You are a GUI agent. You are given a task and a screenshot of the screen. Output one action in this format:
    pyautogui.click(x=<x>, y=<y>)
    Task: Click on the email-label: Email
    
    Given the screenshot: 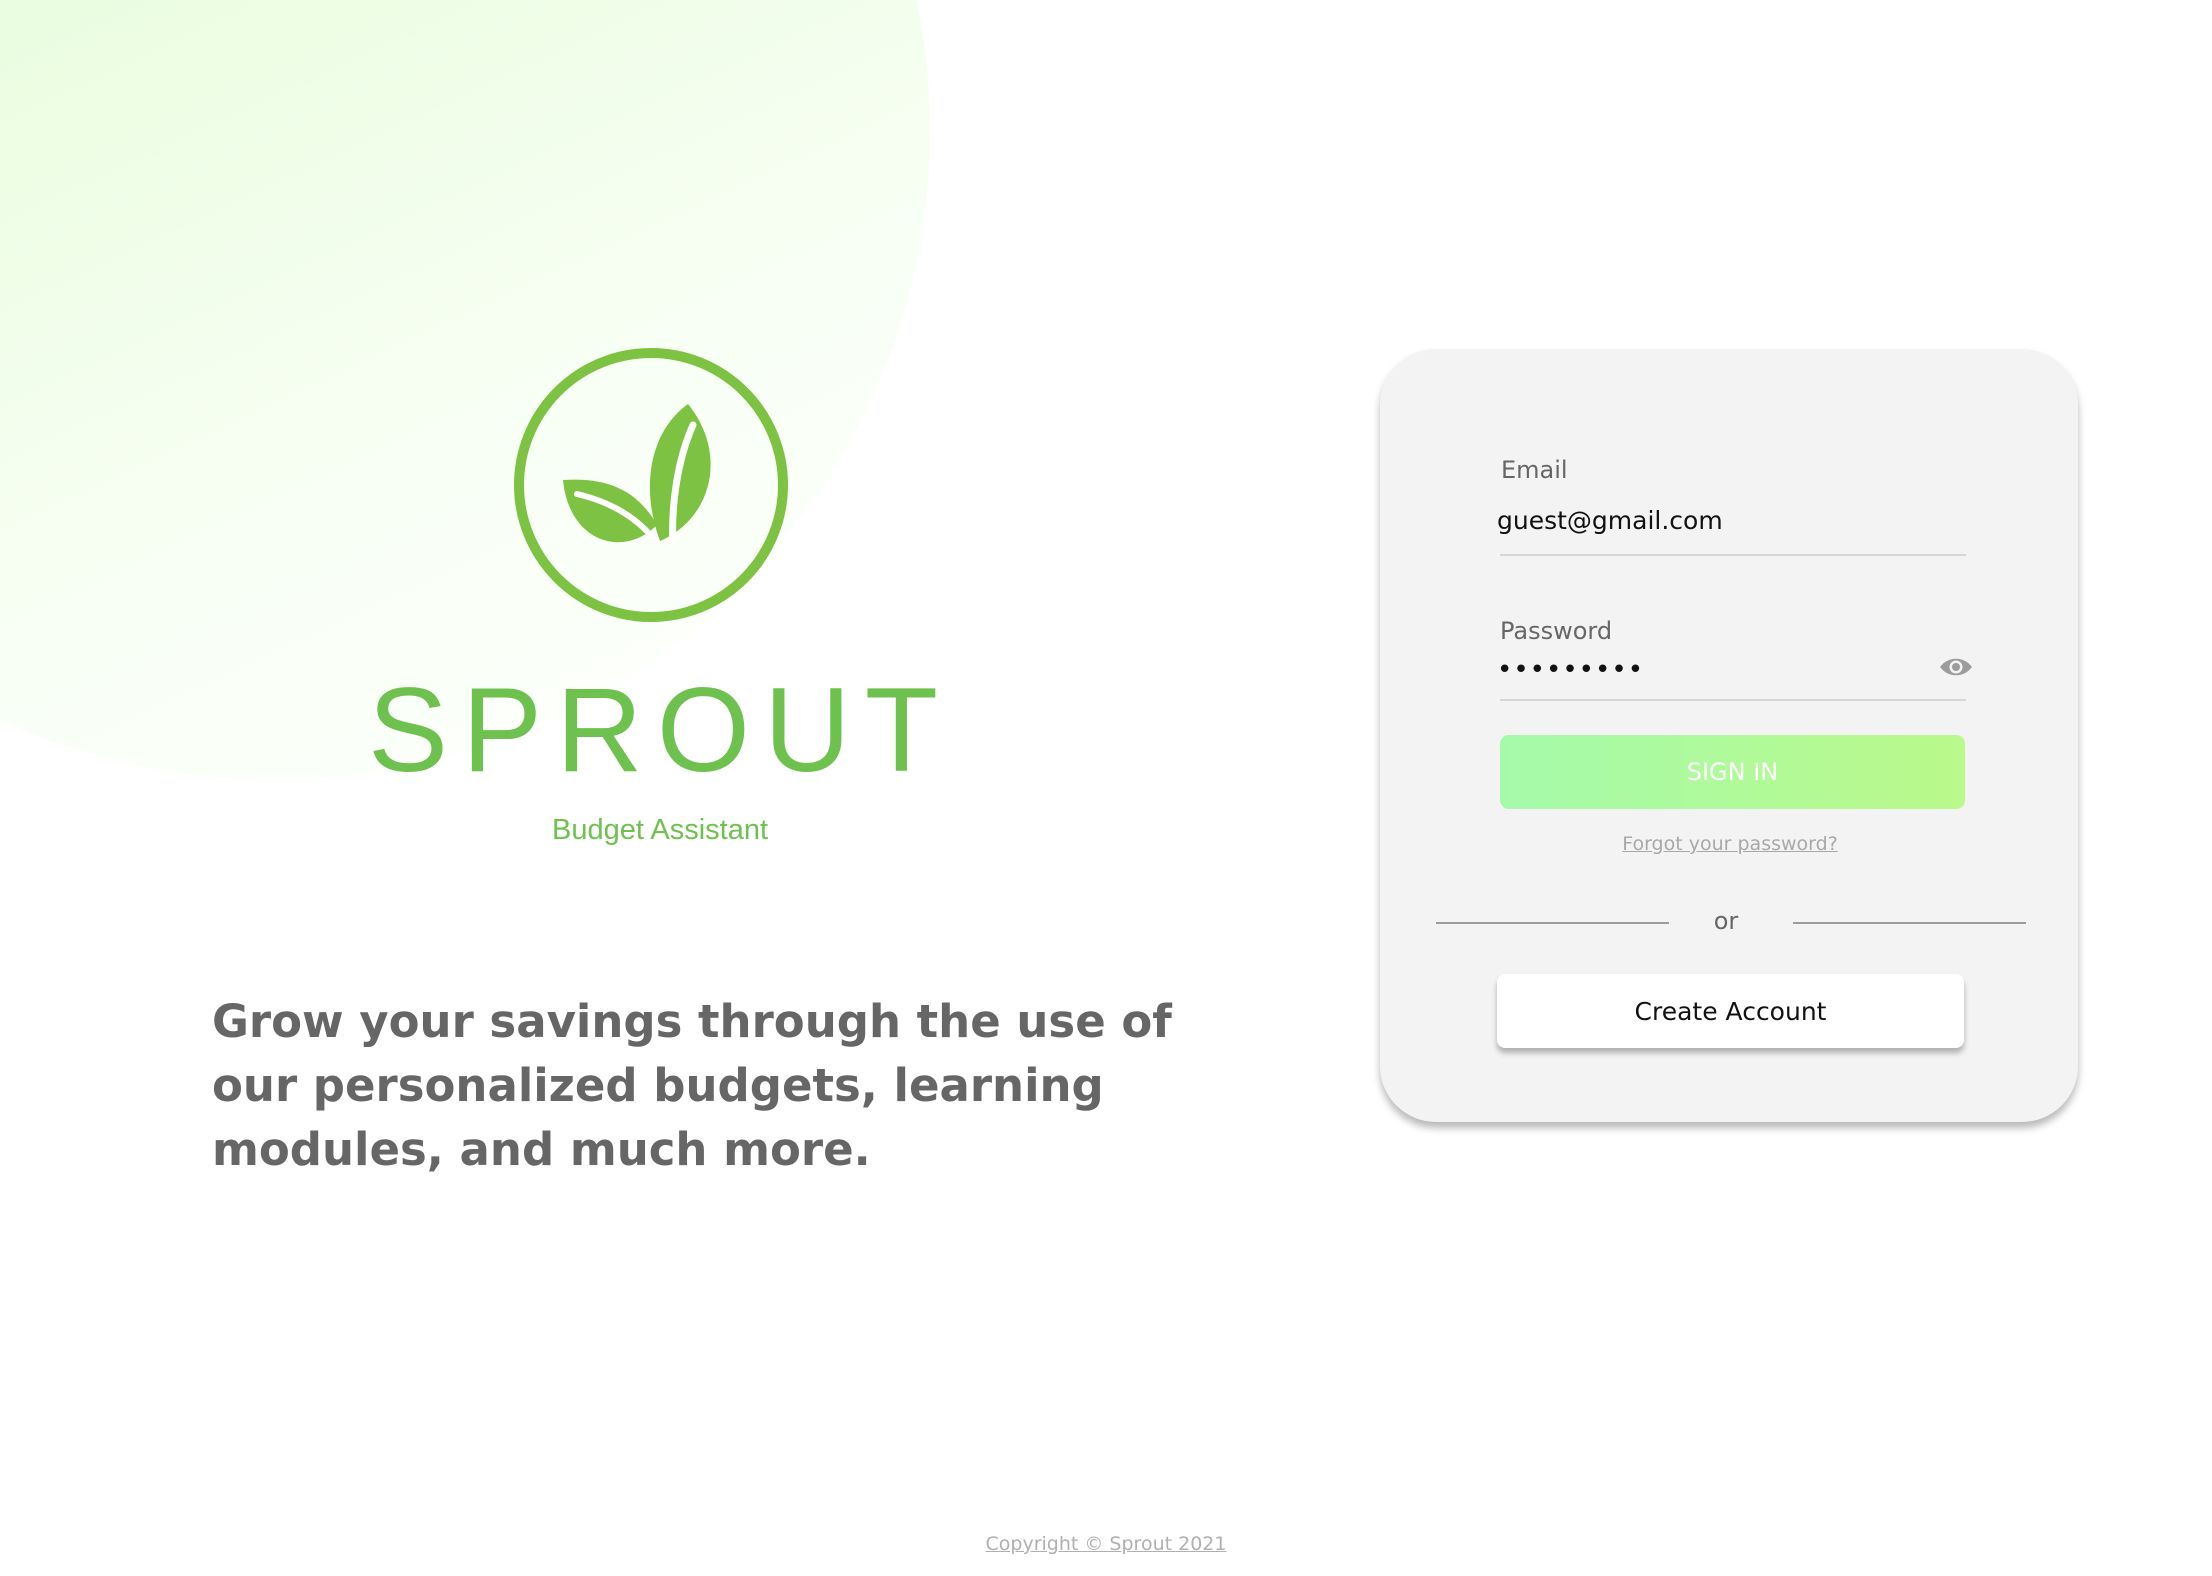 What is the action you would take?
    pyautogui.click(x=1534, y=470)
    